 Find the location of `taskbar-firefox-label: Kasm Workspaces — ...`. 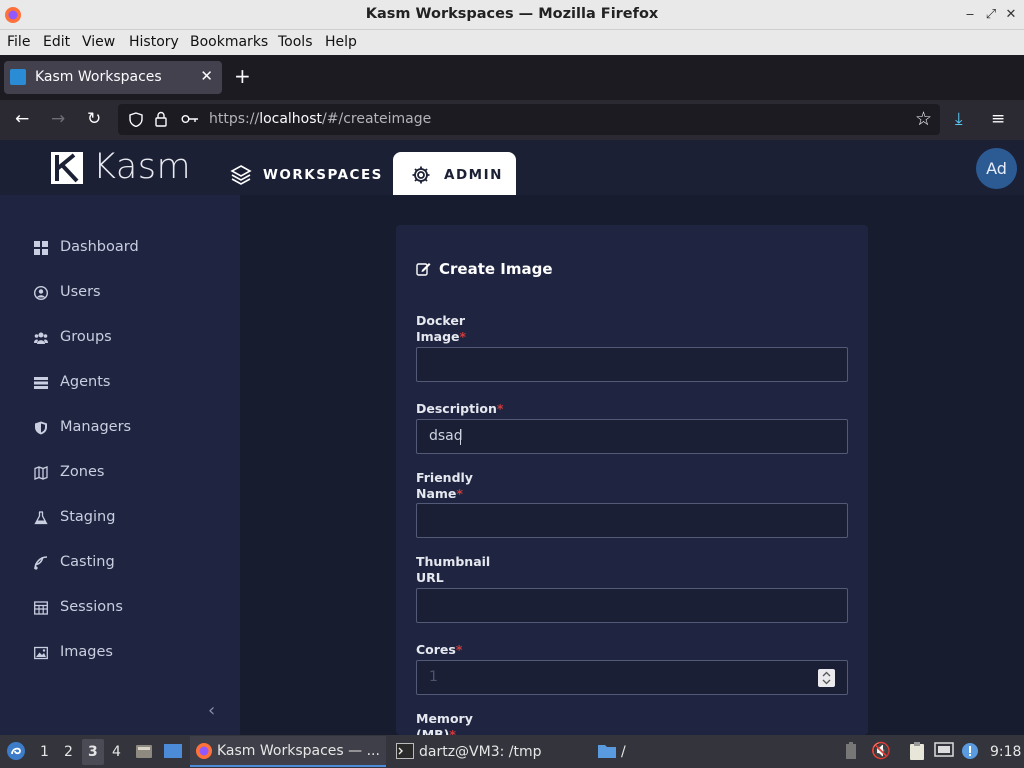

taskbar-firefox-label: Kasm Workspaces — ... is located at coordinates (298, 751).